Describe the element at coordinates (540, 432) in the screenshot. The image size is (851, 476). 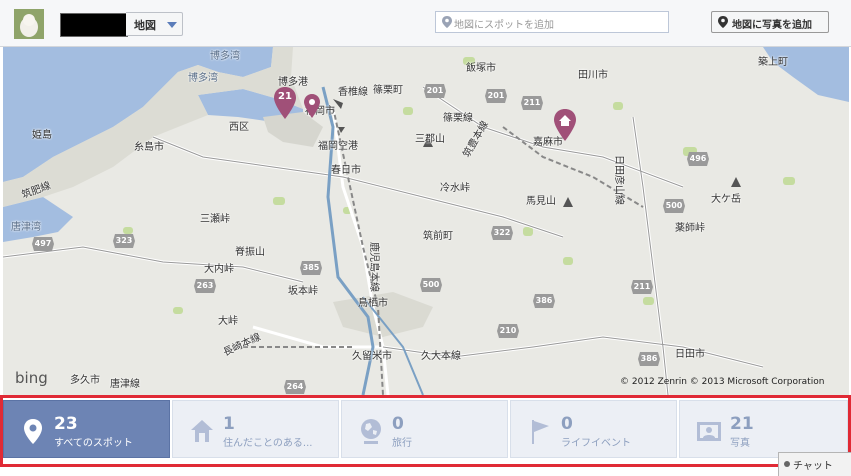
I see `flag-icon` at that location.